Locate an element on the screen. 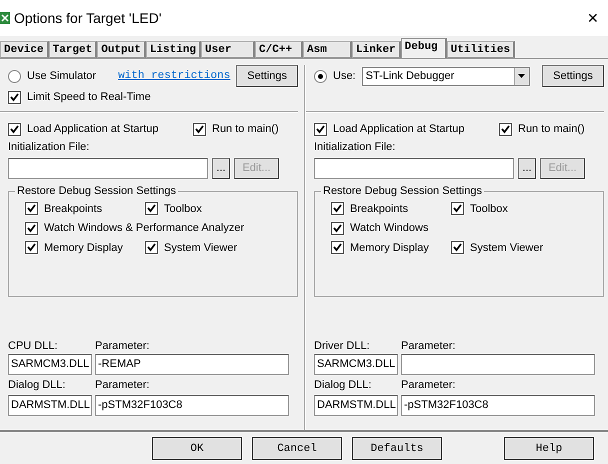  close-button: ✕ is located at coordinates (593, 18).